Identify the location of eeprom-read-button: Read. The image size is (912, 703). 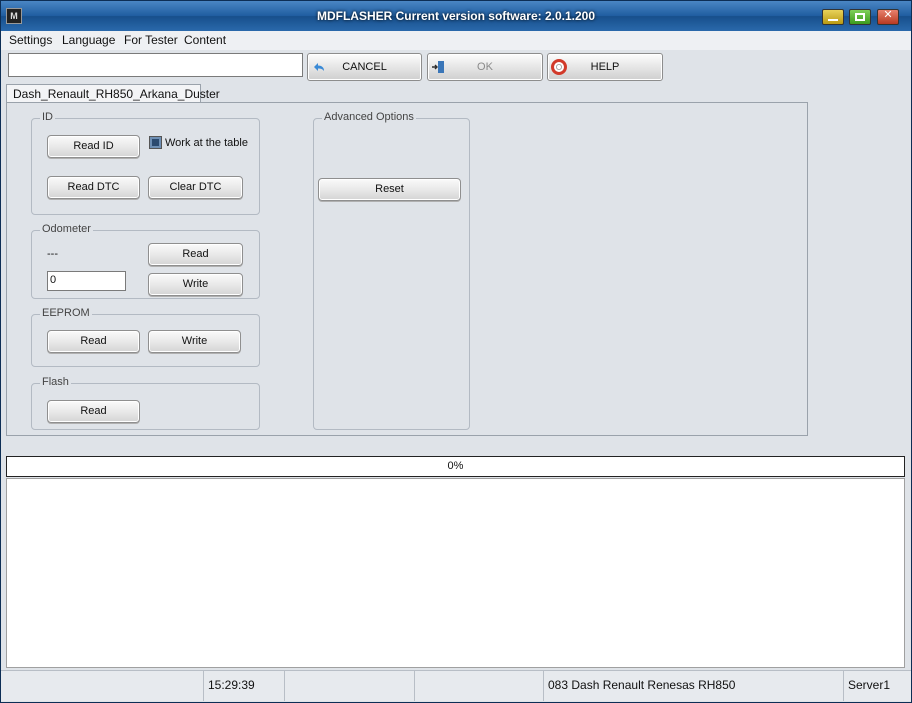
(93, 341).